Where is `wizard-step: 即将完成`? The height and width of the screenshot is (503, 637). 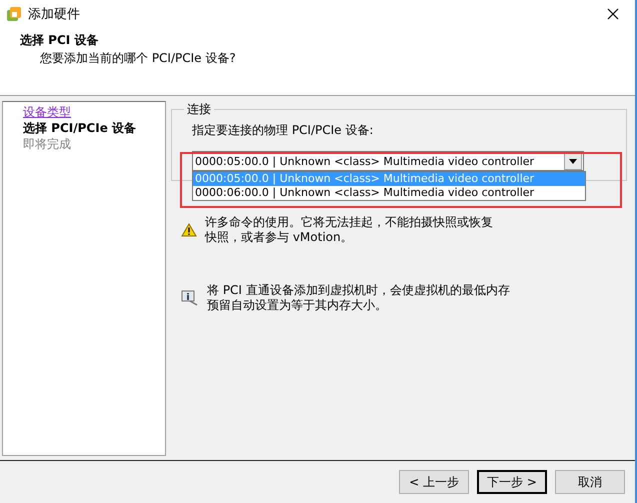
wizard-step: 即将完成 is located at coordinates (94, 144).